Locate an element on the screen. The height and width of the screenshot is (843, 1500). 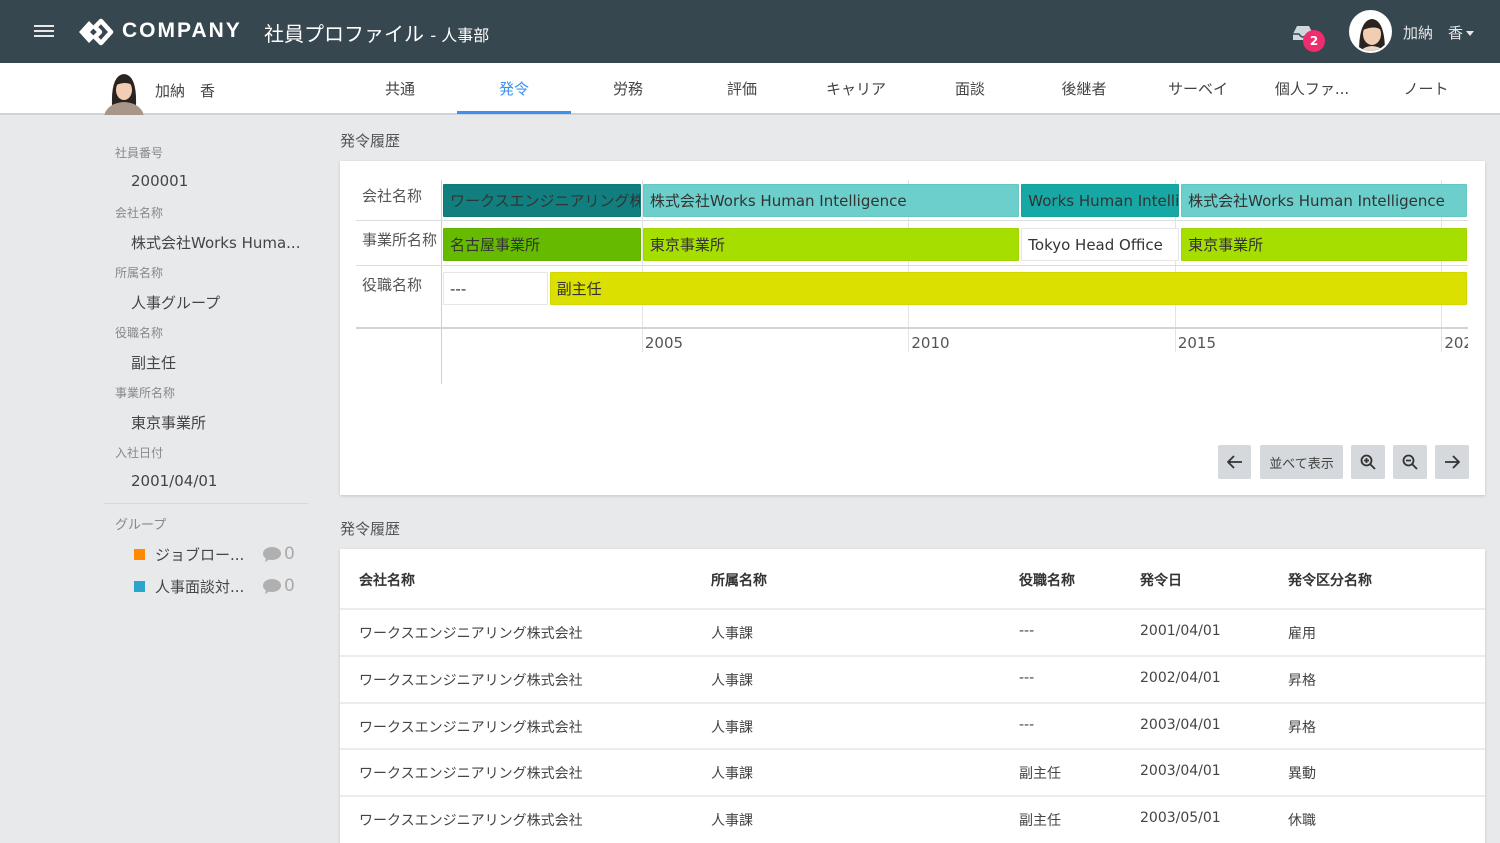
zoom-in-button is located at coordinates (1368, 462).